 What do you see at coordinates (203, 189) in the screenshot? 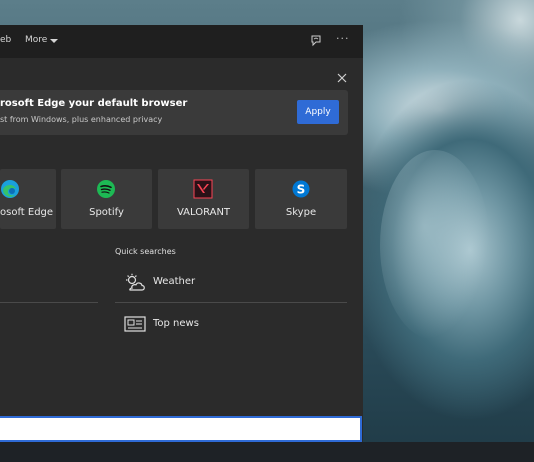
I see `valorant-icon` at bounding box center [203, 189].